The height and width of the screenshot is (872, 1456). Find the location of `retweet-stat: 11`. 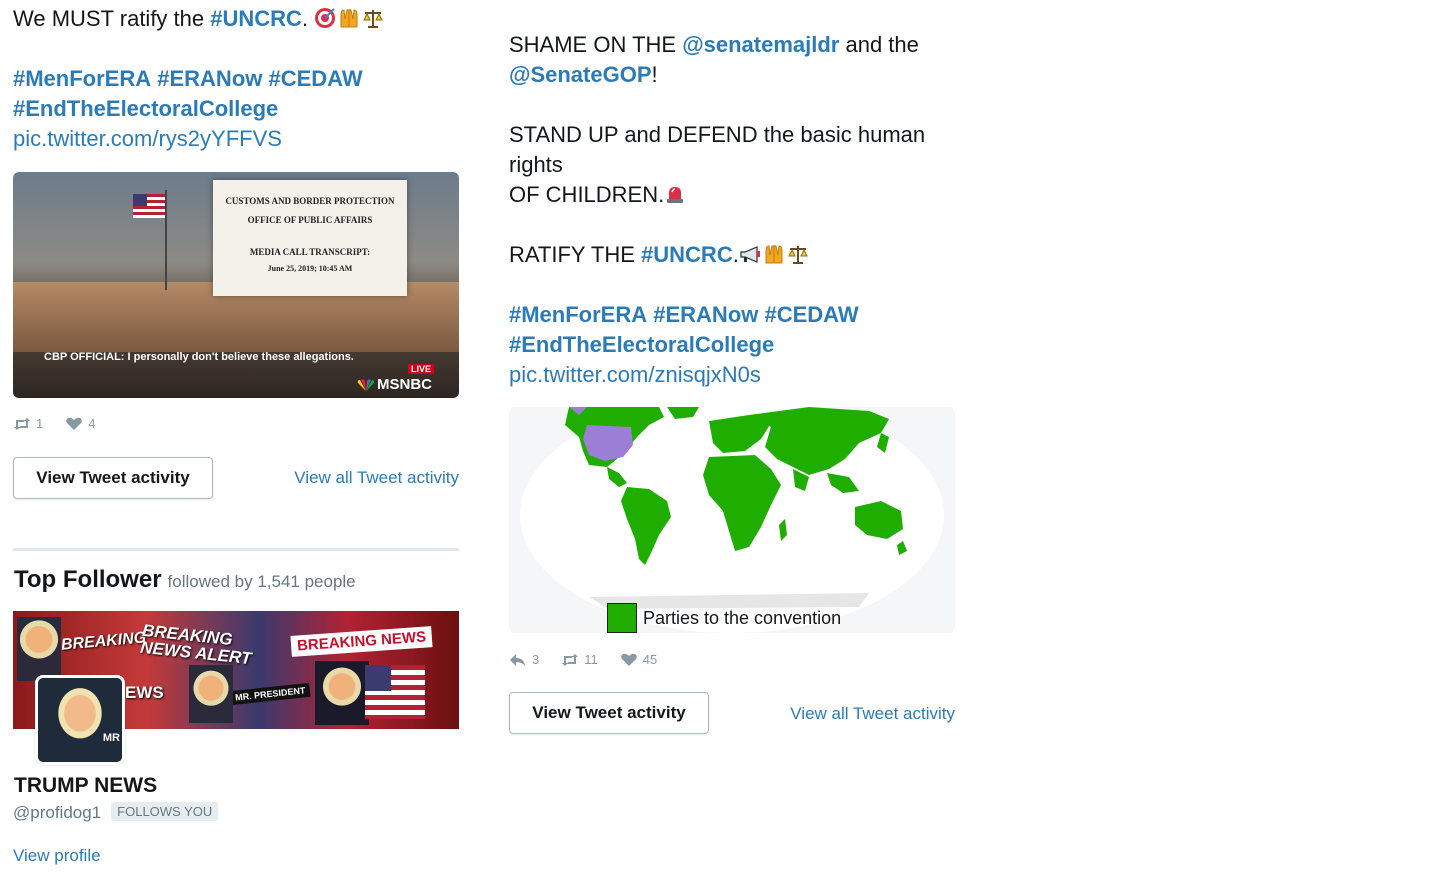

retweet-stat: 11 is located at coordinates (579, 659).